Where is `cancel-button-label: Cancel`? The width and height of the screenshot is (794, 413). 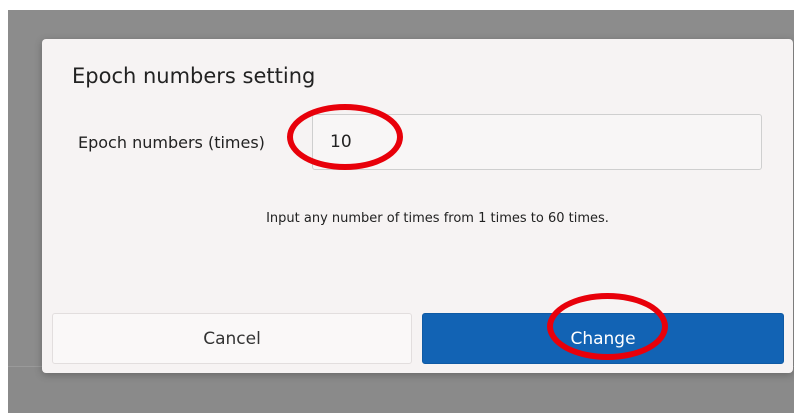 cancel-button-label: Cancel is located at coordinates (232, 338).